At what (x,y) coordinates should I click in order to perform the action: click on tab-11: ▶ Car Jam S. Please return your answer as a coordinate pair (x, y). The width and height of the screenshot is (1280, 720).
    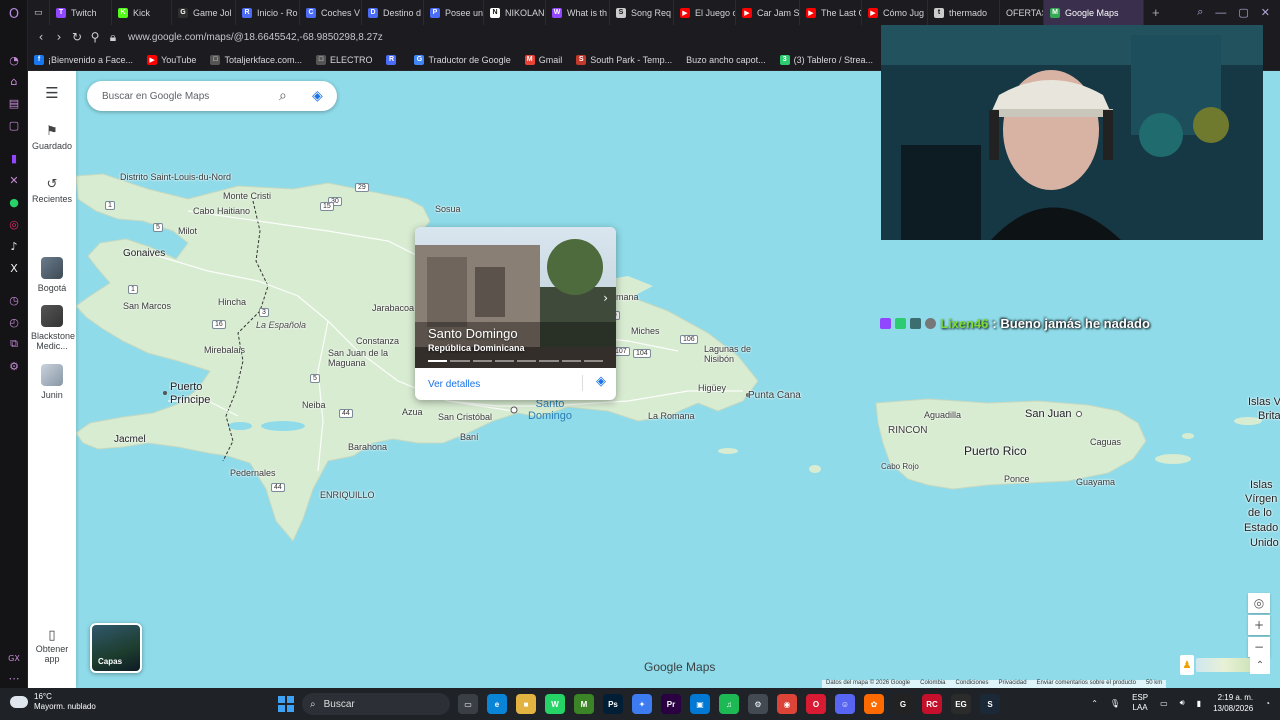
    Looking at the image, I should click on (768, 12).